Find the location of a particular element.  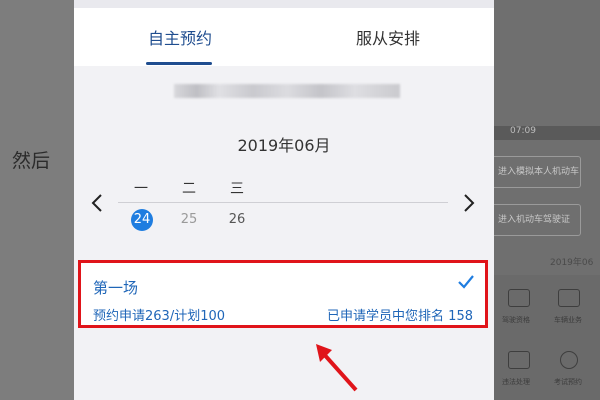

background-status-bar: 07:09 is located at coordinates (547, 133).